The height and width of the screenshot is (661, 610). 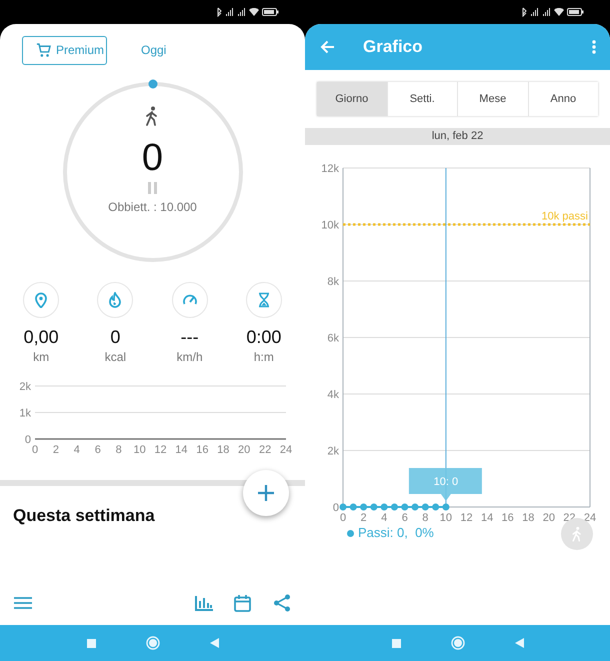 What do you see at coordinates (330, 226) in the screenshot?
I see `y-tick-label: 10k` at bounding box center [330, 226].